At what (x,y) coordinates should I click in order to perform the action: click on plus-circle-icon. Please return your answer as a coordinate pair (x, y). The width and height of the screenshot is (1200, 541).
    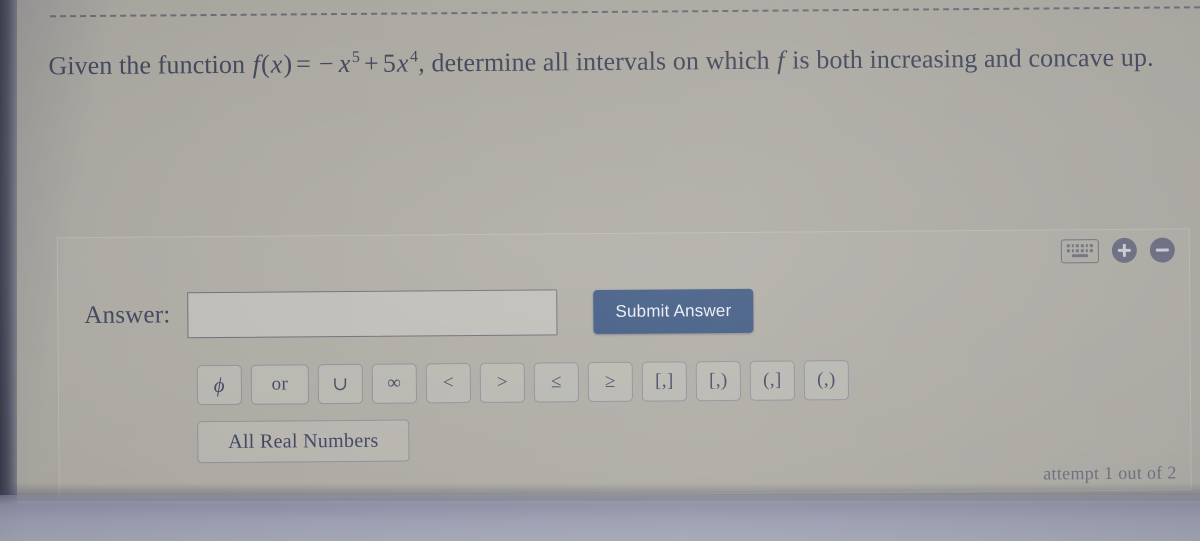
    Looking at the image, I should click on (1124, 250).